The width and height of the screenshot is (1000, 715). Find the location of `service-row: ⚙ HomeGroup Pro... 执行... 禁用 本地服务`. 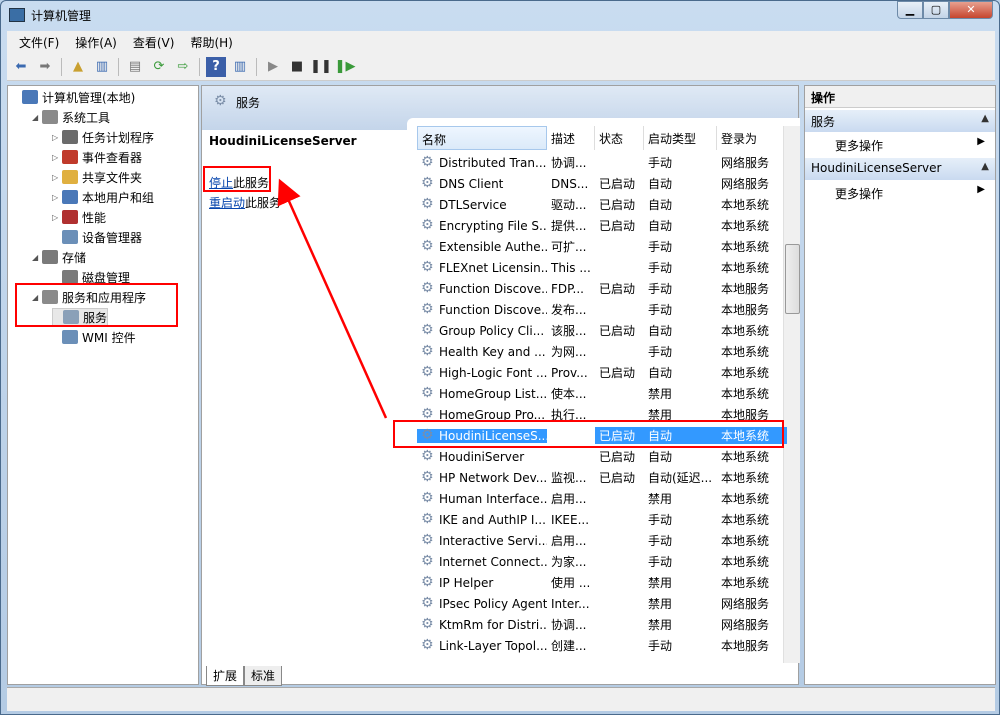

service-row: ⚙ HomeGroup Pro... 执行... 禁用 本地服务 is located at coordinates (602, 414).